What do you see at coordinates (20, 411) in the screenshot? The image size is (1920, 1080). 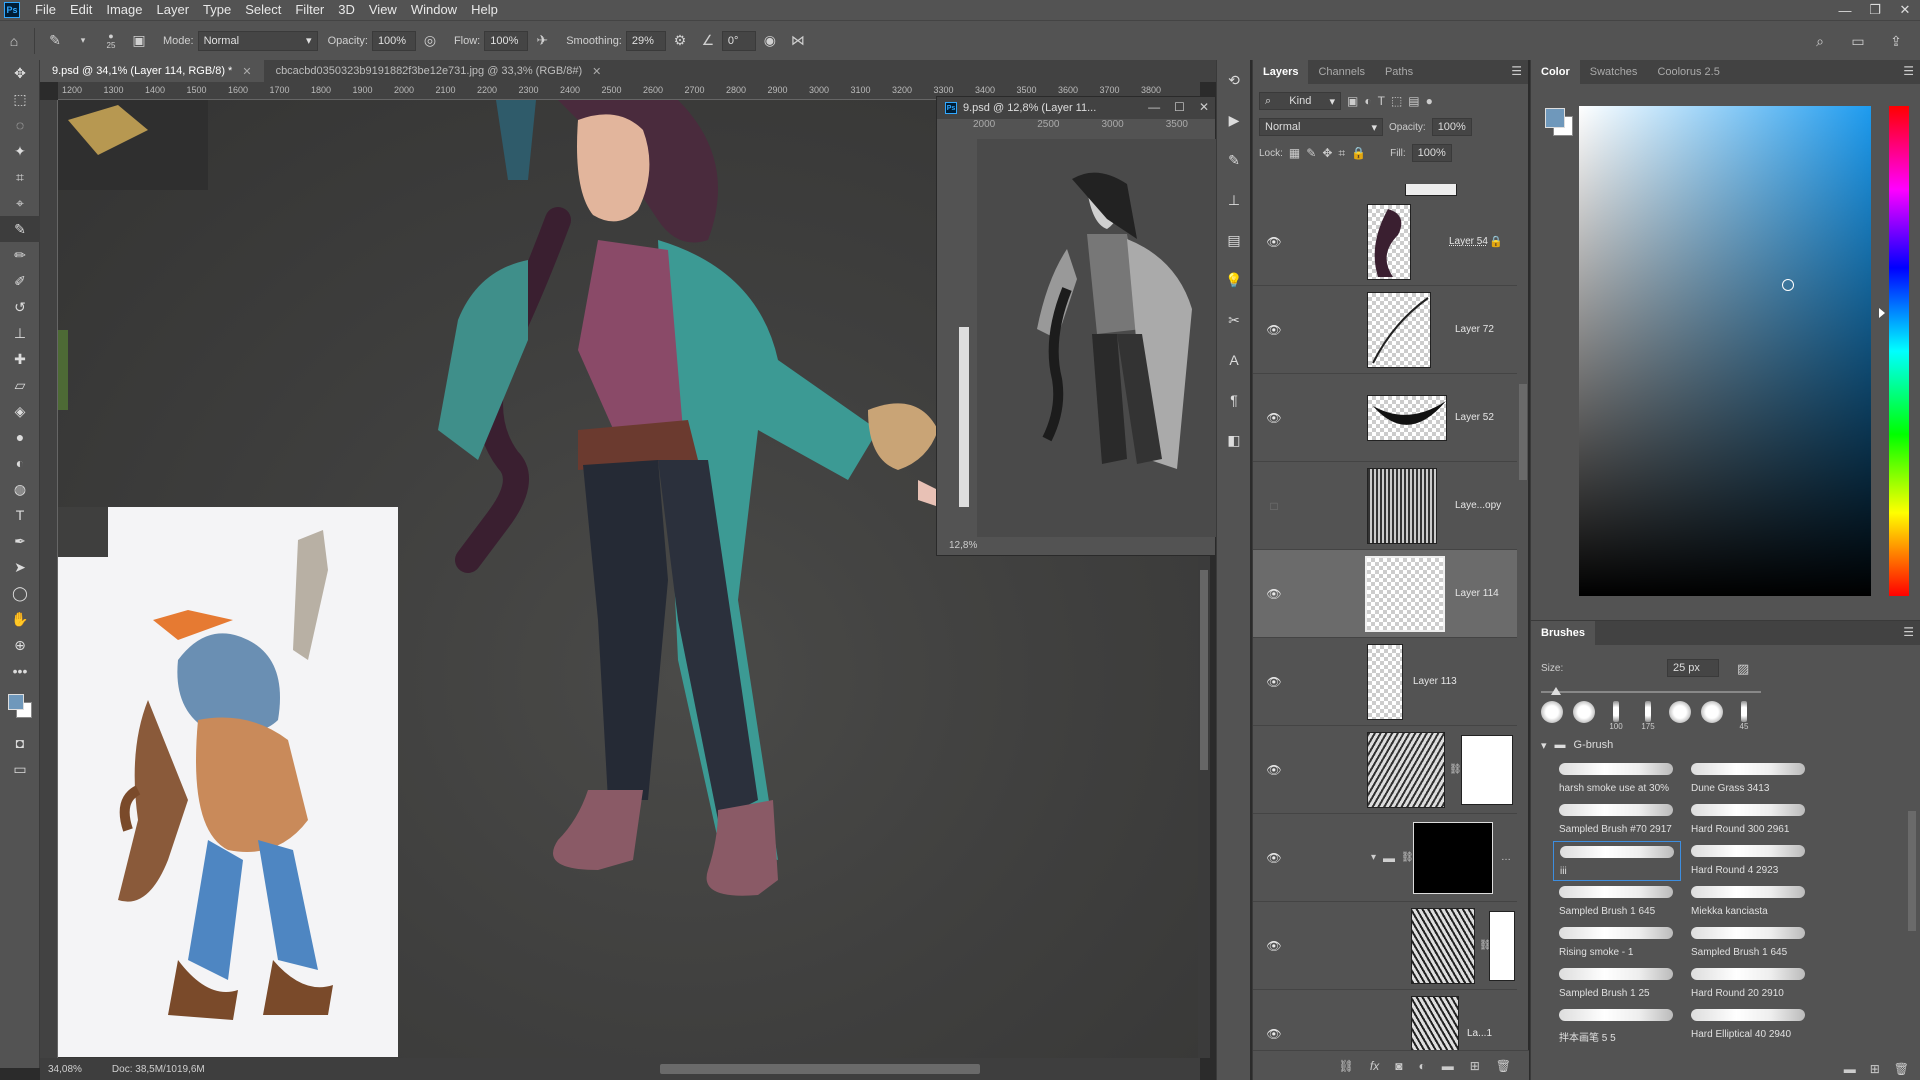 I see `paint-bucket-tool-icon: ◈` at bounding box center [20, 411].